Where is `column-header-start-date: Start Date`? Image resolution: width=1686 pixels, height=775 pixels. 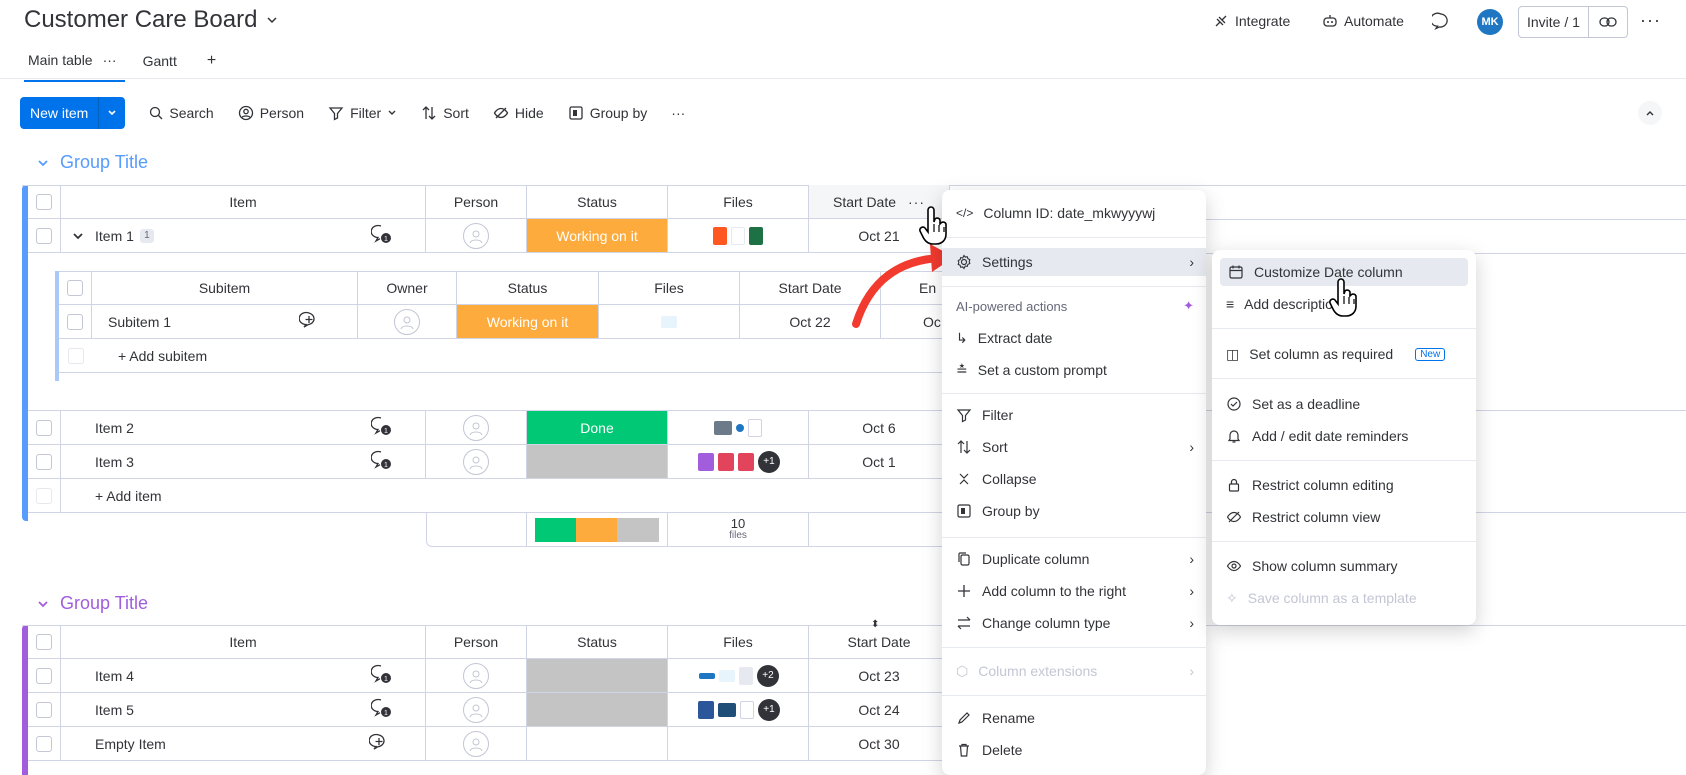
column-header-start-date: Start Date is located at coordinates (879, 642).